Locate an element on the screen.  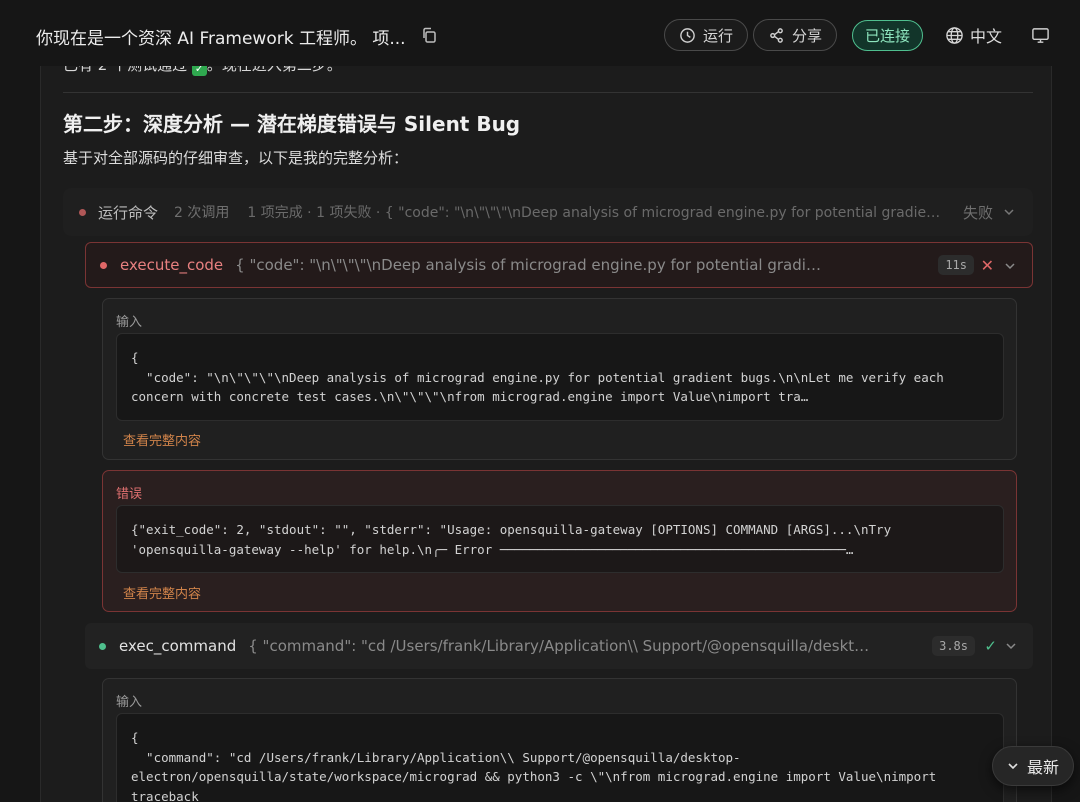
tool-name: exec_command is located at coordinates (178, 646).